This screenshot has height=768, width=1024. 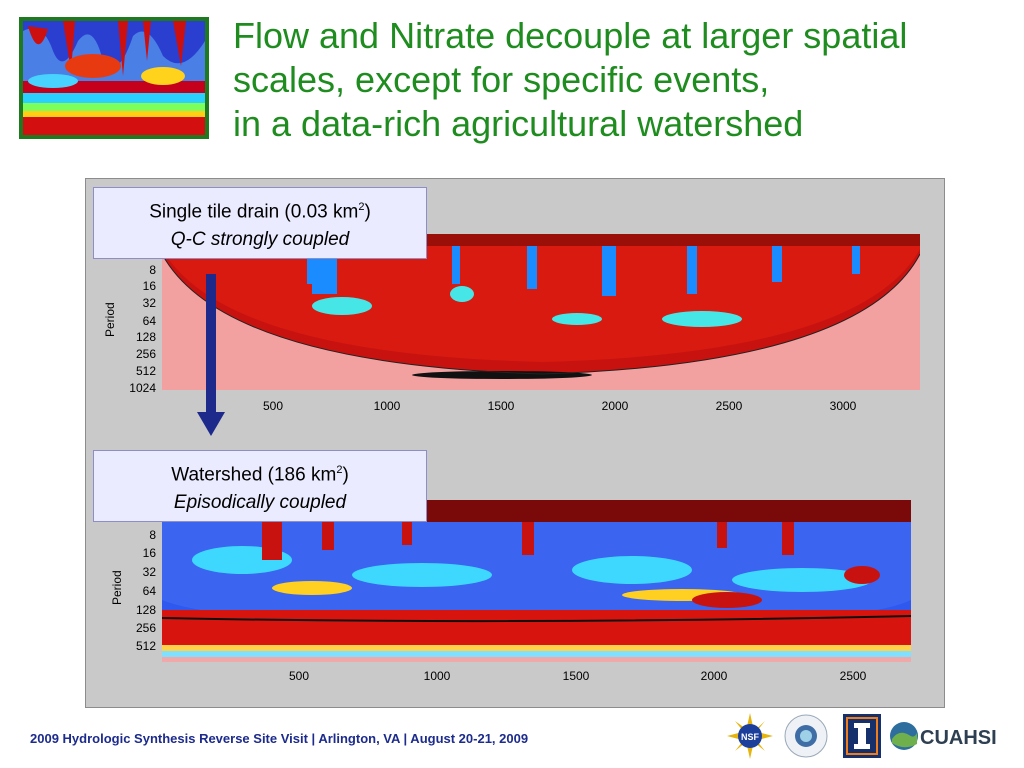 What do you see at coordinates (149, 321) in the screenshot?
I see `top-ytick: 64` at bounding box center [149, 321].